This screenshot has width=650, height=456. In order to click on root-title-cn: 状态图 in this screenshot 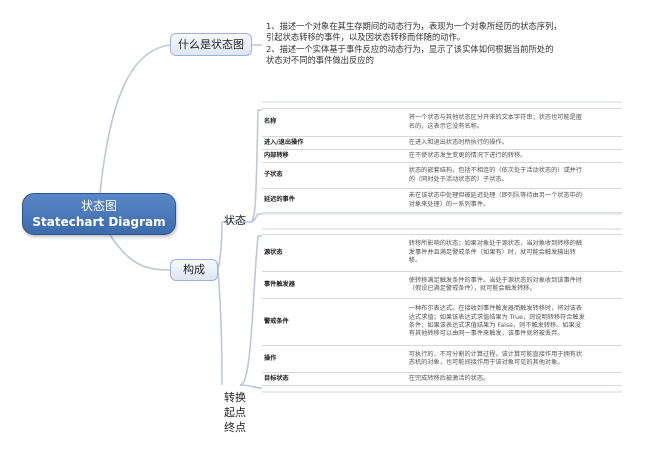, I will do `click(98, 206)`.